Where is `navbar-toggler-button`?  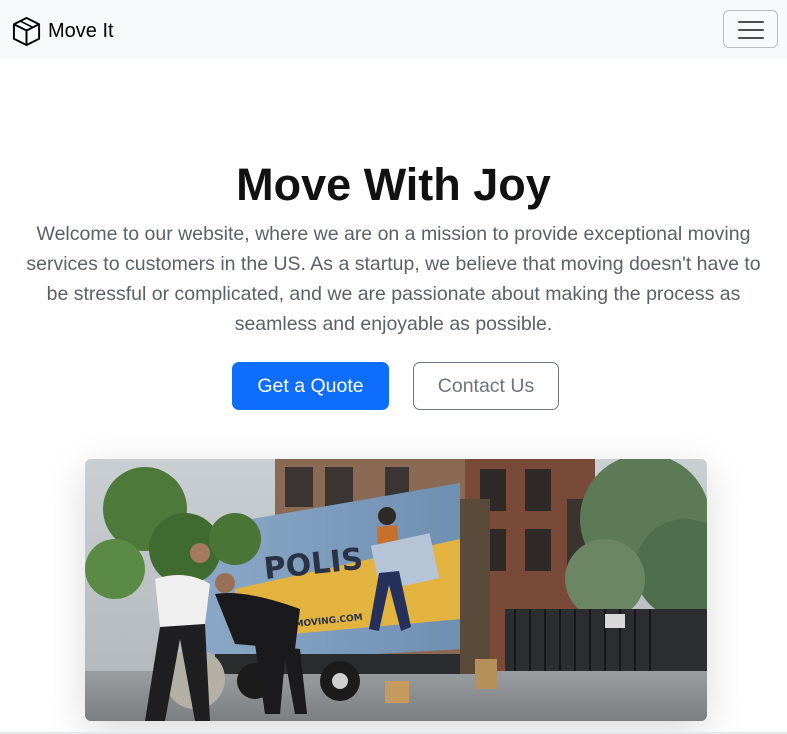
navbar-toggler-button is located at coordinates (750, 29).